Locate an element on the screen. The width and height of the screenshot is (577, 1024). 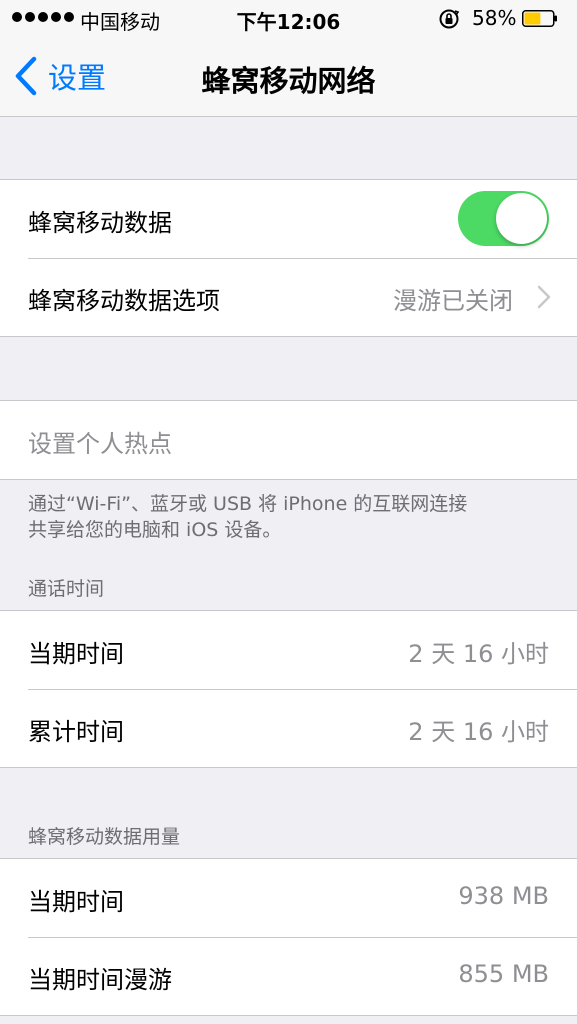
lifetime-label: 累计时间 is located at coordinates (76, 732).